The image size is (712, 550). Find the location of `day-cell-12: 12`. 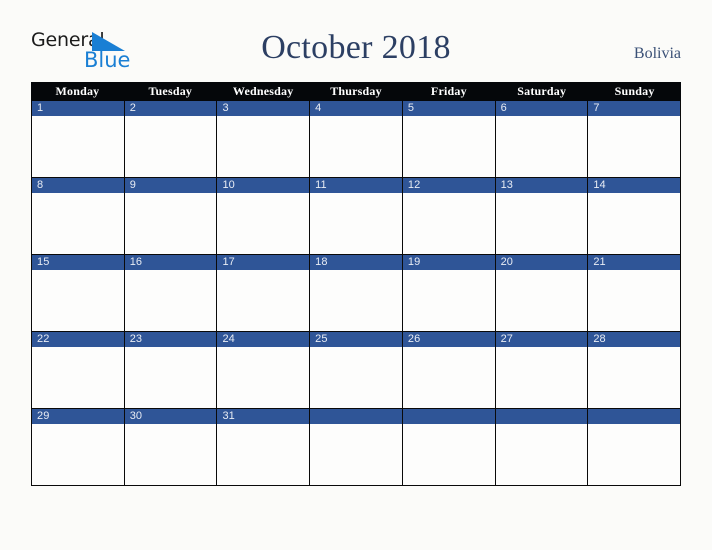

day-cell-12: 12 is located at coordinates (449, 216).